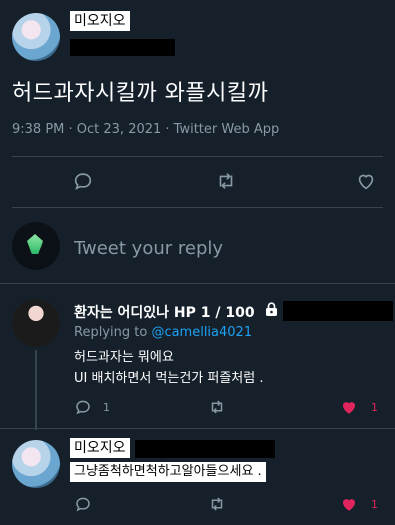 The height and width of the screenshot is (525, 395). I want to click on replying-to-prefix: Replying to, so click(111, 332).